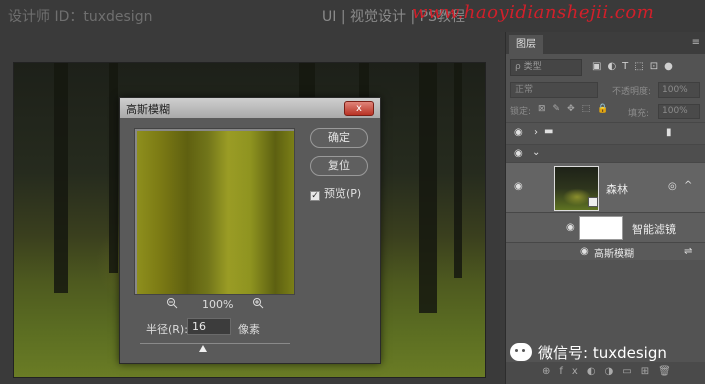 Image resolution: width=705 pixels, height=384 pixels. Describe the element at coordinates (339, 138) in the screenshot. I see `ok-button: 确定` at that location.